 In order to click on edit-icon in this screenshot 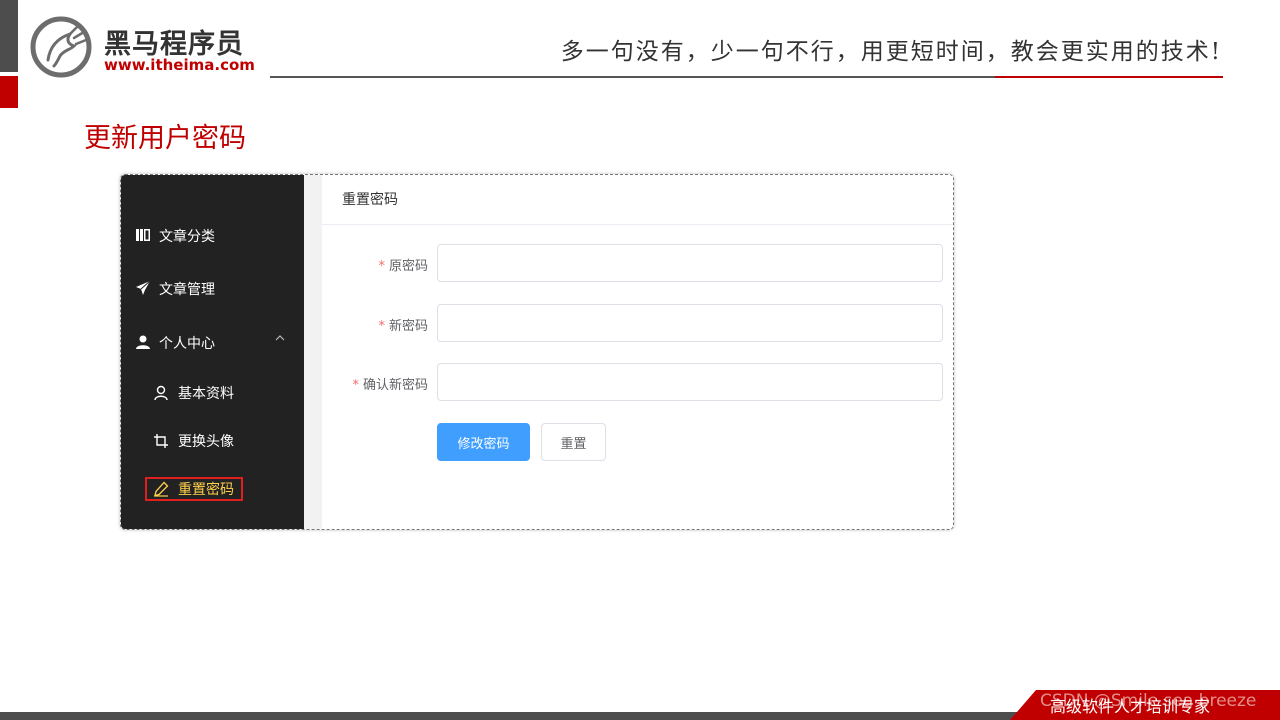, I will do `click(161, 489)`.